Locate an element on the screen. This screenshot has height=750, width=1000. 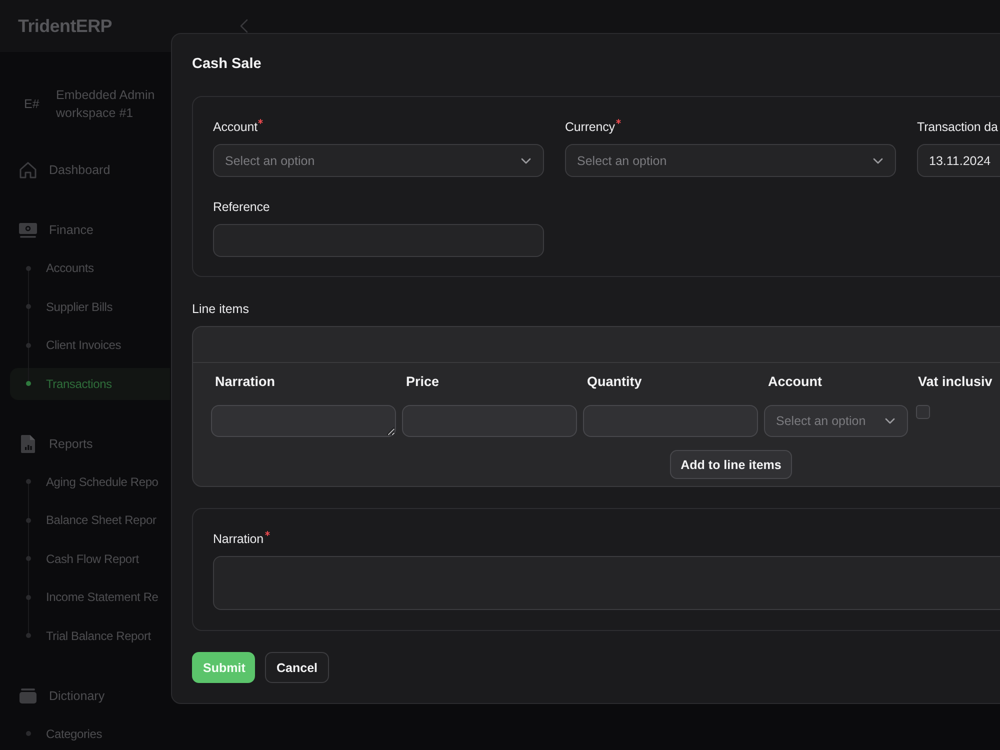
sidebar-item: Balance Sheet Repor is located at coordinates (90, 520).